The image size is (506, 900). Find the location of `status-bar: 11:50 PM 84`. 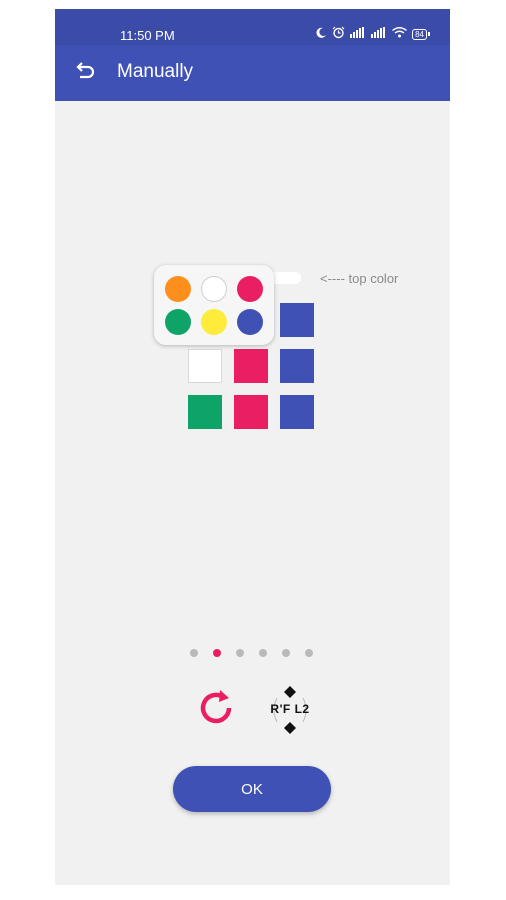

status-bar: 11:50 PM 84 is located at coordinates (252, 27).